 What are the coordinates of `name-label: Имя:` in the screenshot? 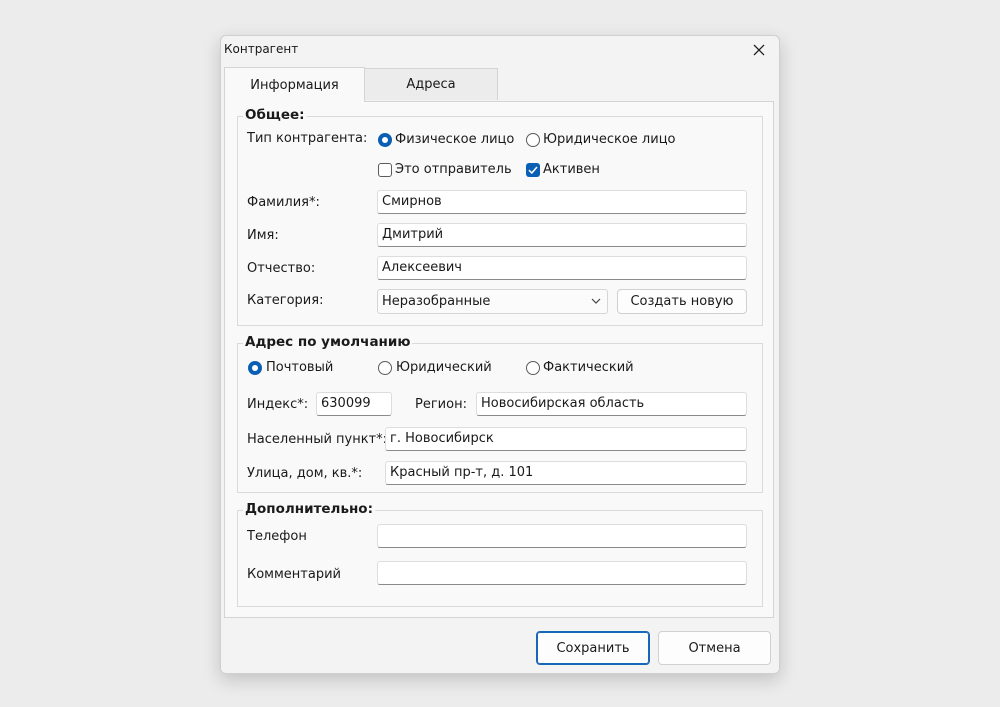 It's located at (263, 235).